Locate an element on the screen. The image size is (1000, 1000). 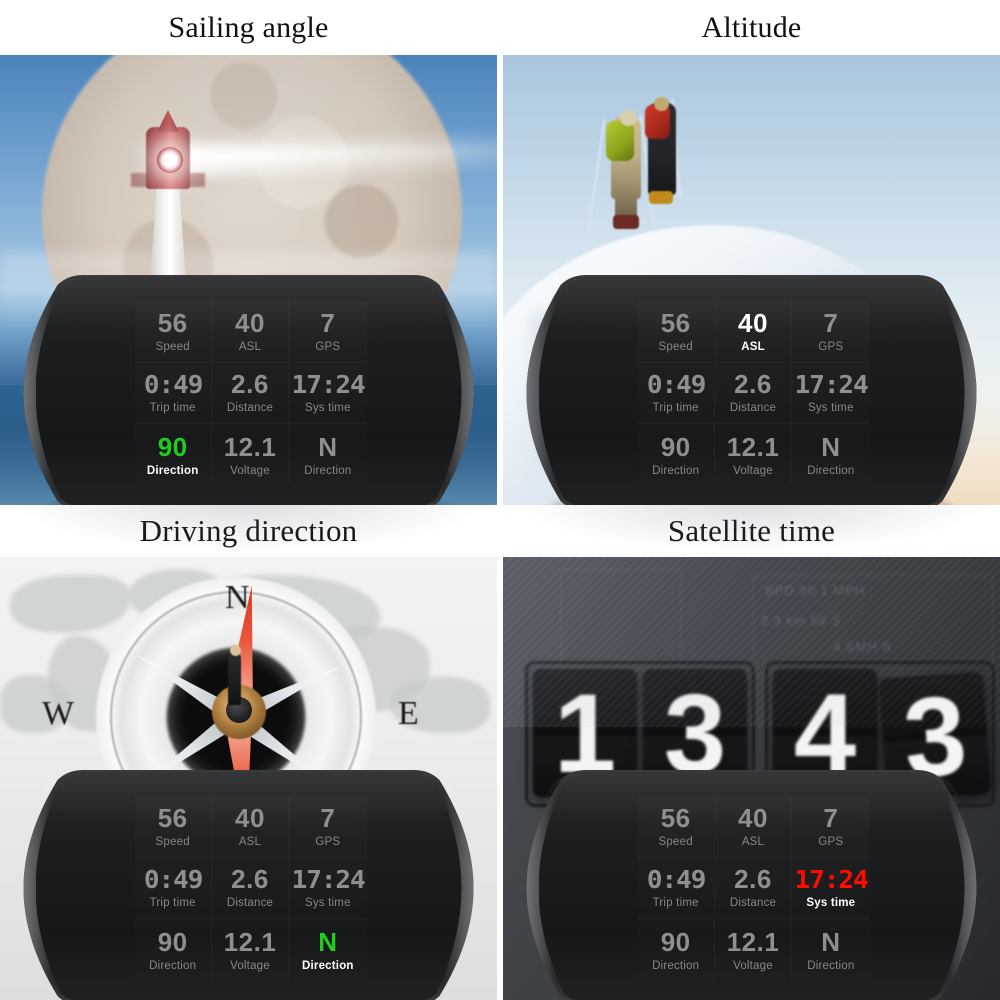
lighthouse-lamp-icon is located at coordinates (170, 160).